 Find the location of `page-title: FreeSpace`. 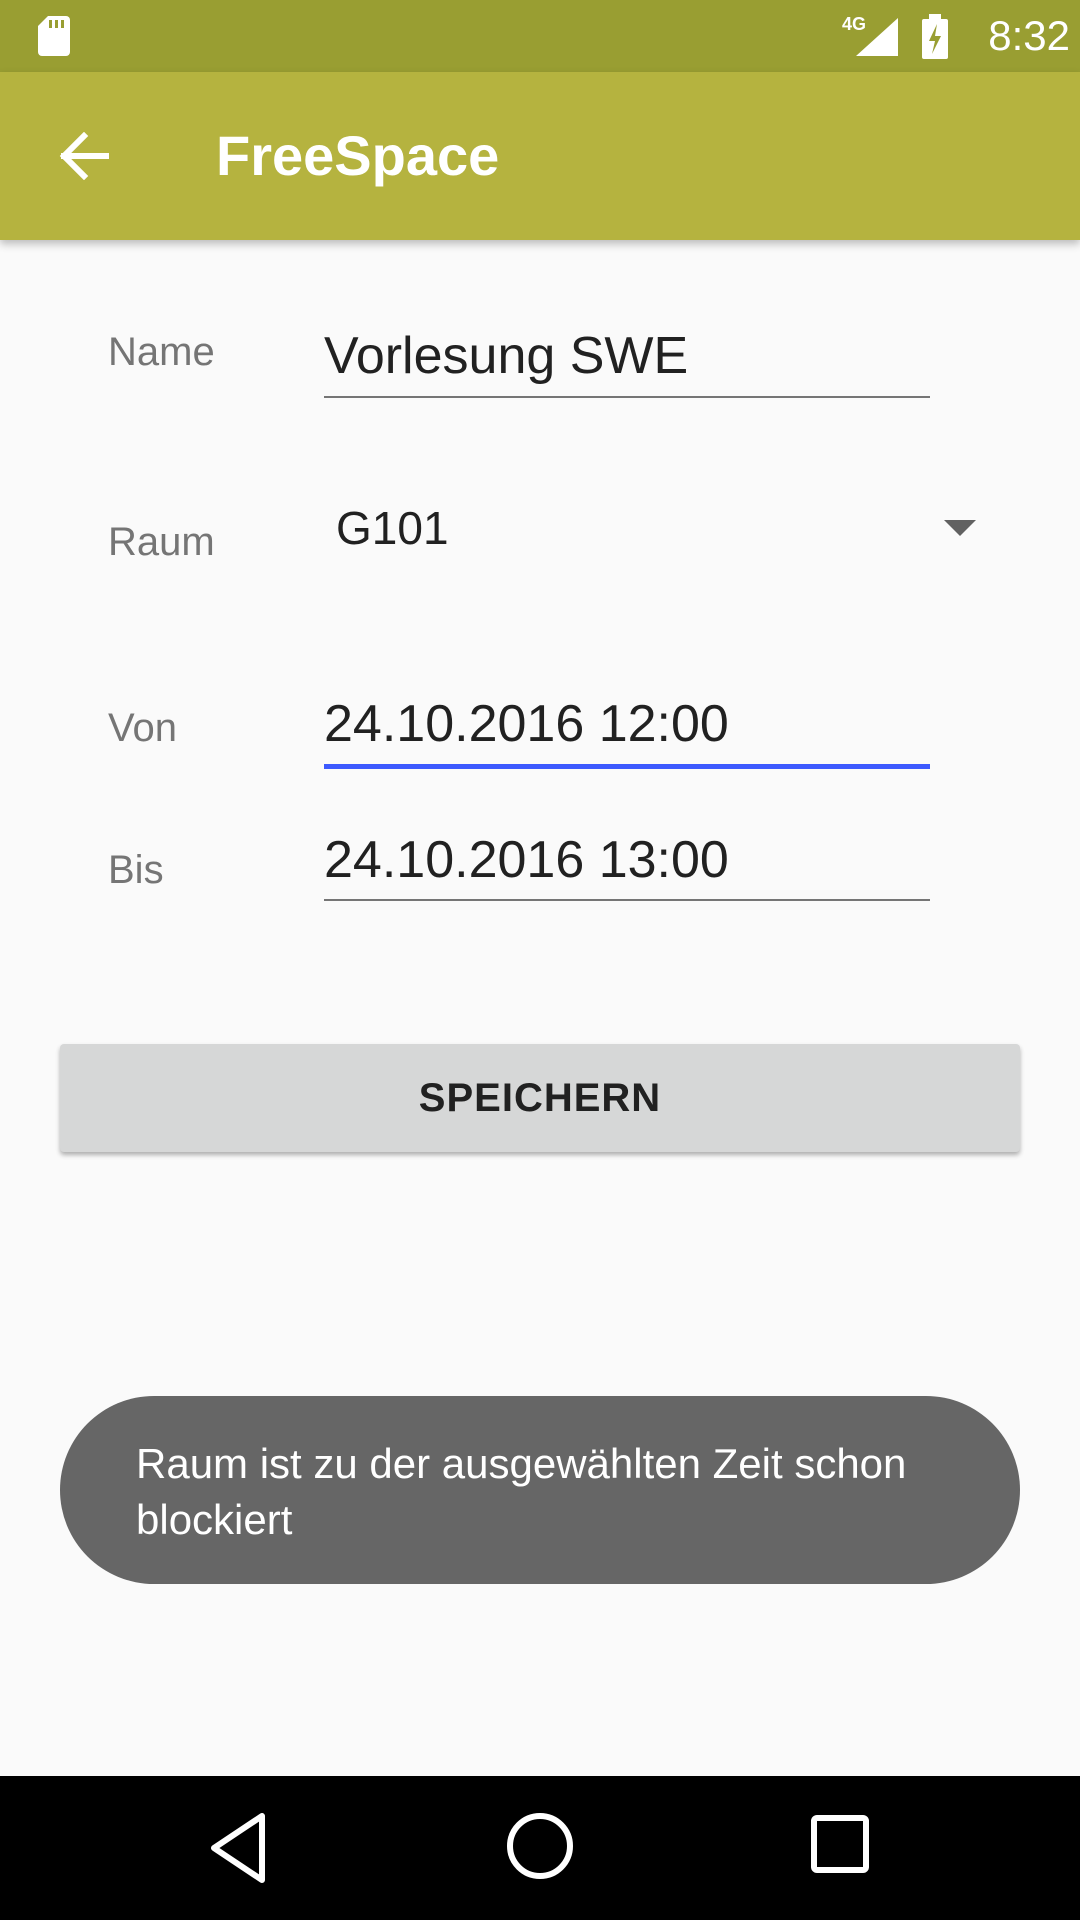

page-title: FreeSpace is located at coordinates (358, 155).